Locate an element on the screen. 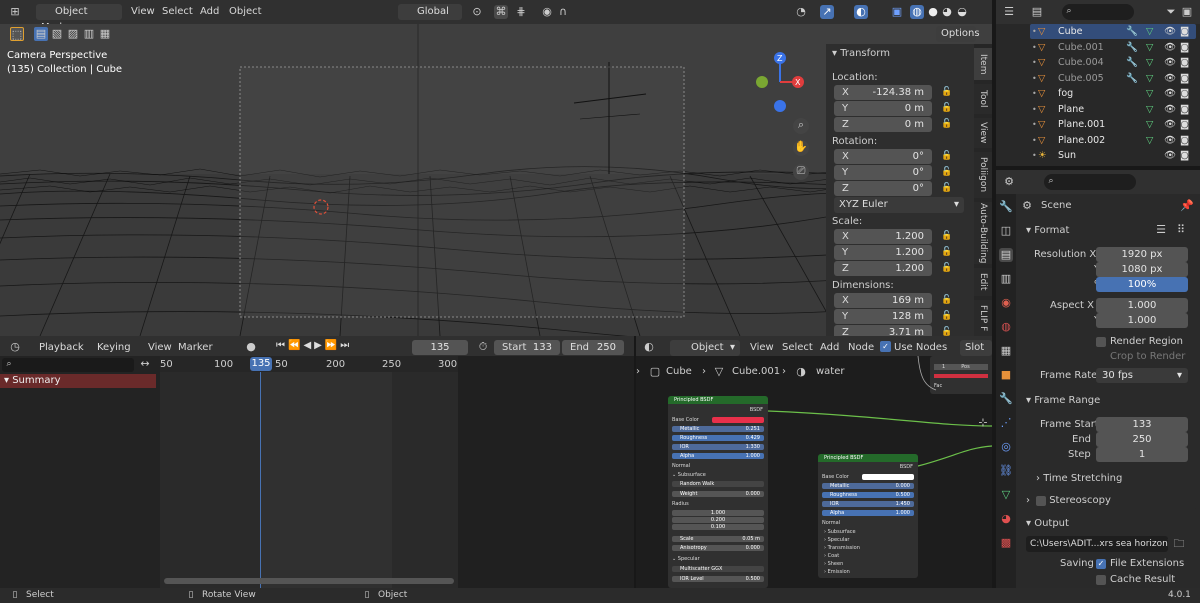 This screenshot has width=1200, height=603. aspect-x-field: 1.000 is located at coordinates (1142, 305).